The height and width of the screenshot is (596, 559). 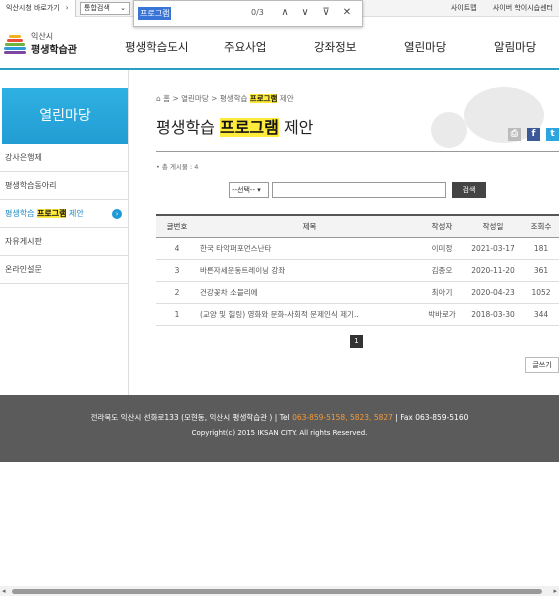 What do you see at coordinates (515, 47) in the screenshot?
I see `nav-notices: 알림마당` at bounding box center [515, 47].